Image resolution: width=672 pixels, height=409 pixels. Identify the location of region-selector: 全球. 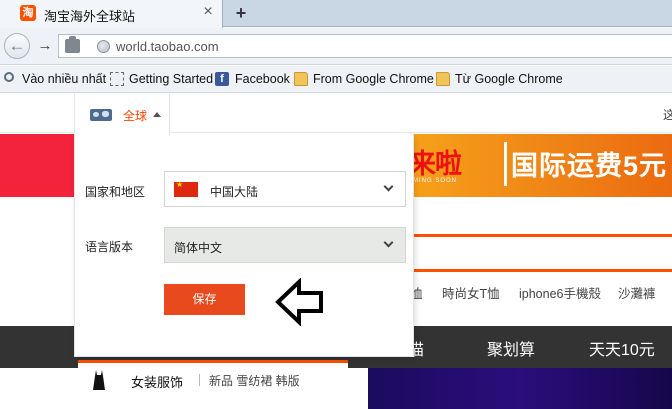
(122, 114).